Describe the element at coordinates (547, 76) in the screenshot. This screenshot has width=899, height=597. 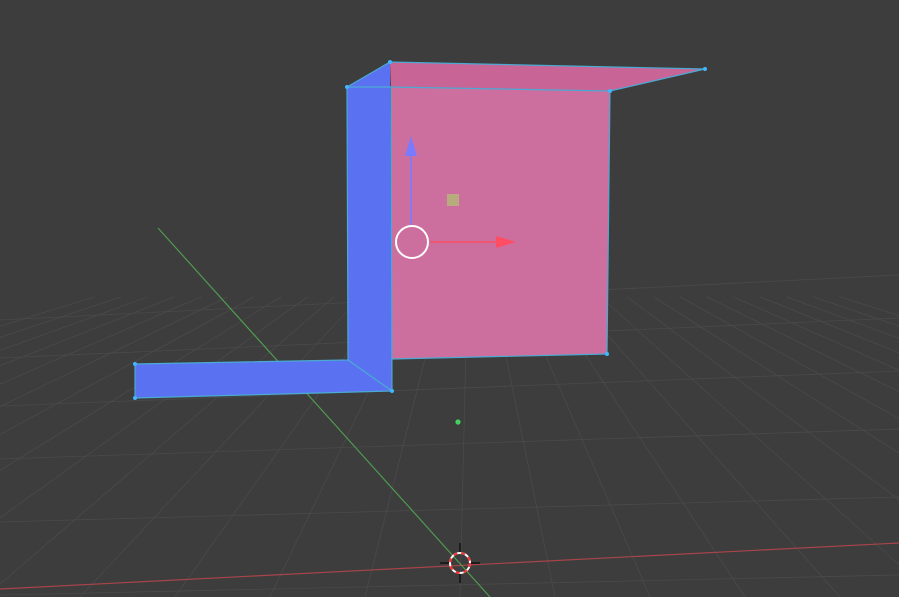
I see `mesh-face-top` at that location.